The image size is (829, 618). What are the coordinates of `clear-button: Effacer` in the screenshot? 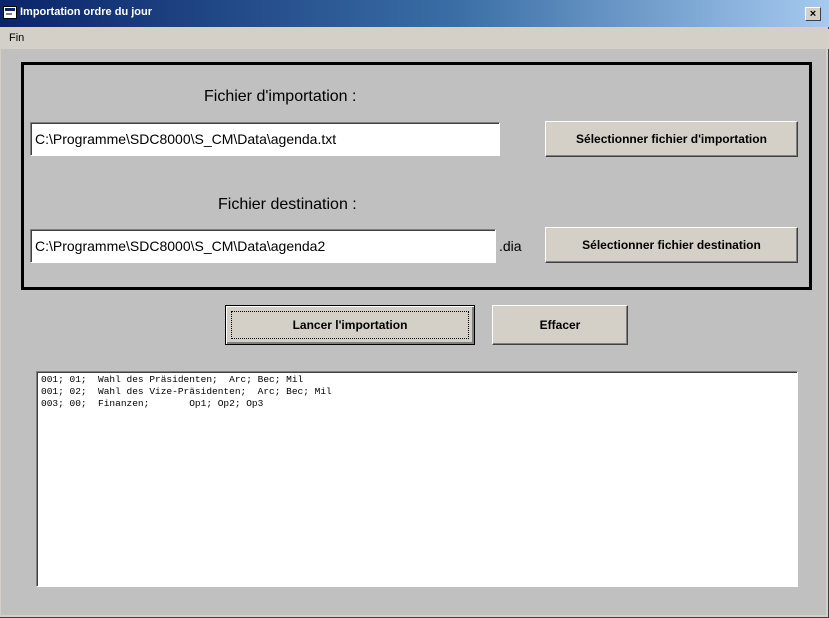 It's located at (560, 325).